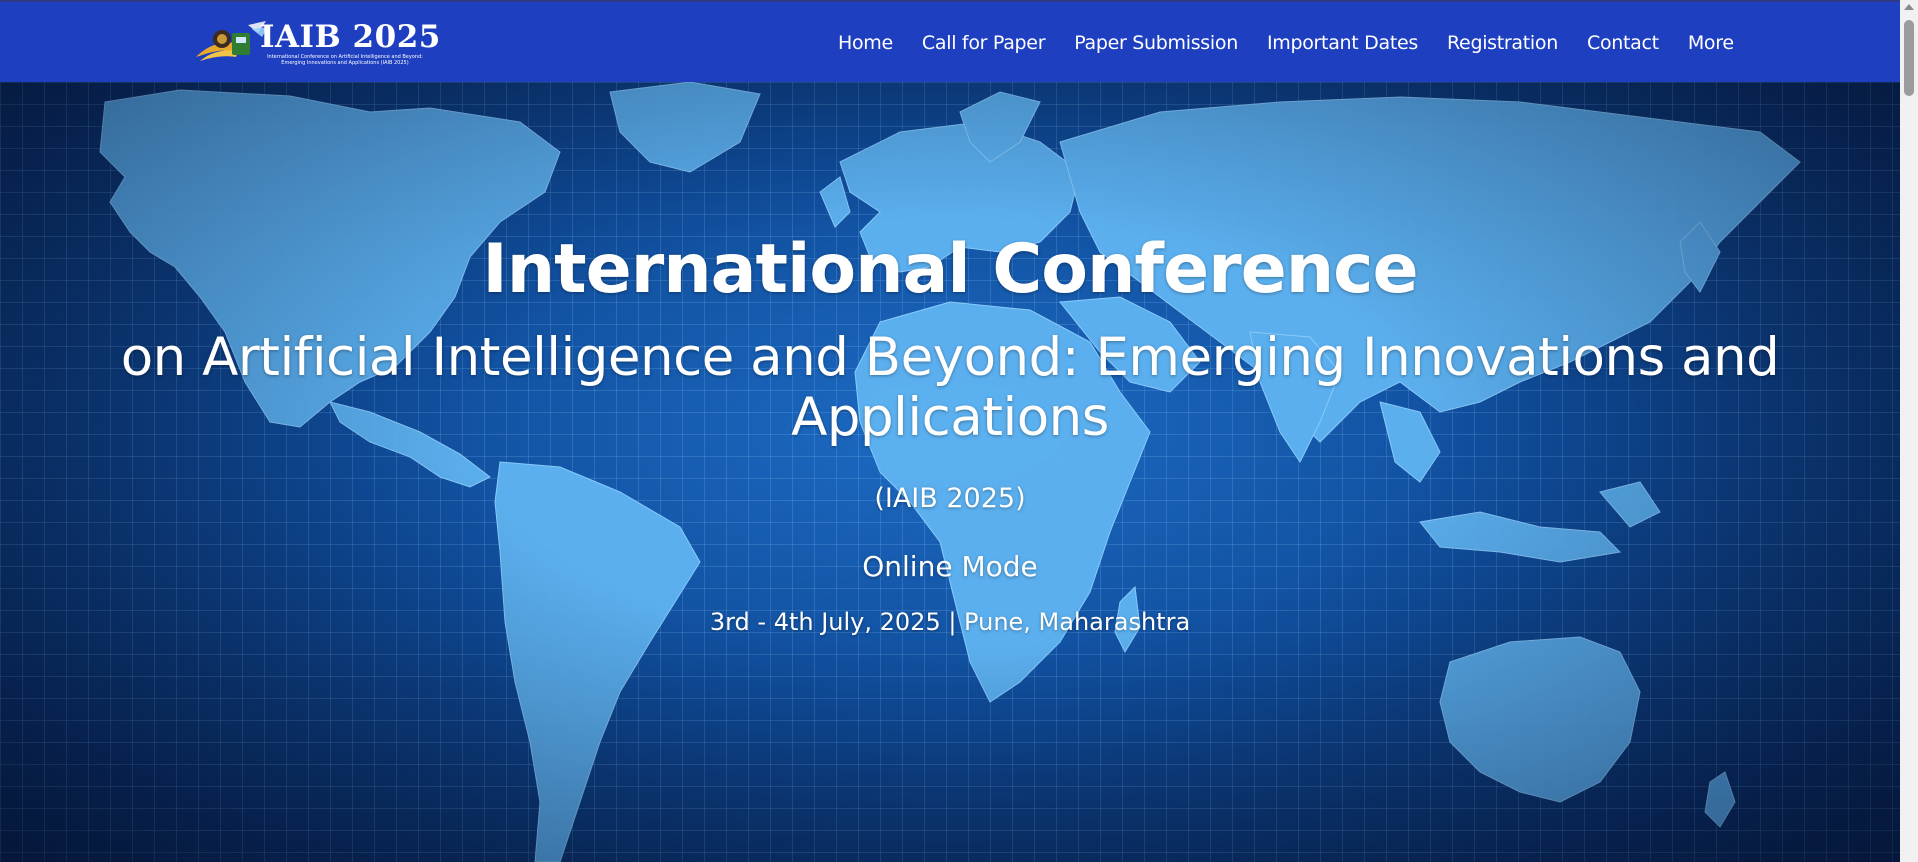  Describe the element at coordinates (232, 41) in the screenshot. I see `conference-emblem-icon` at that location.